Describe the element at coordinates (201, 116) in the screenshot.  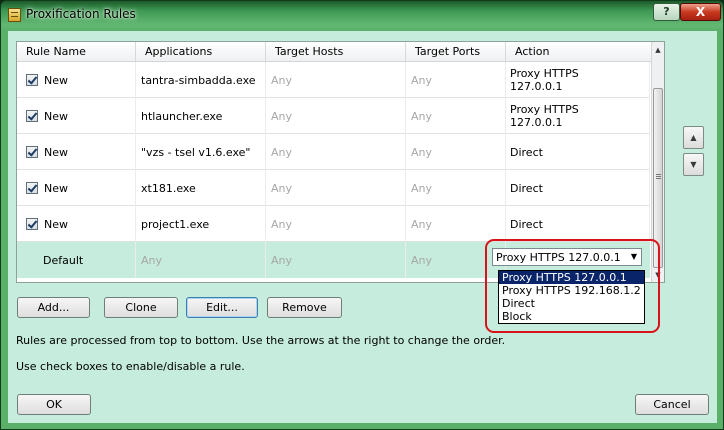
I see `rule-application: htlauncher.exe` at that location.